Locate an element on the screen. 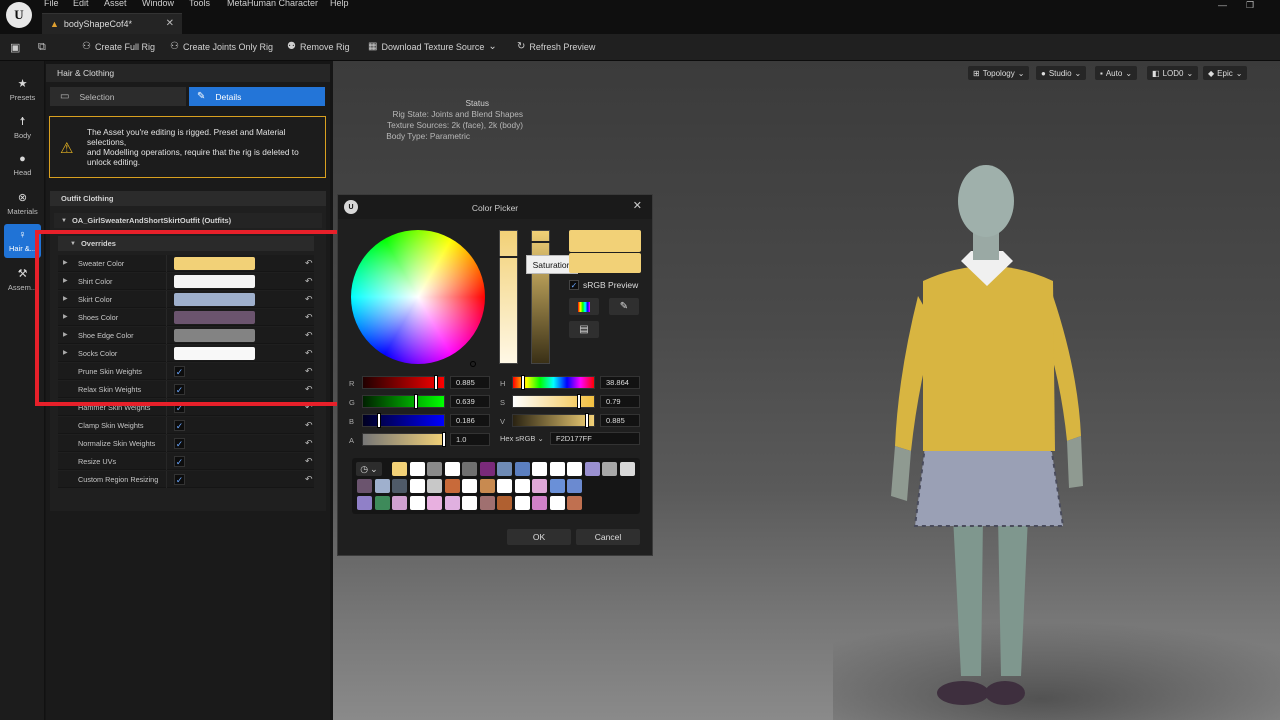  color-picker-titlebar: U Color Picker ✕ is located at coordinates (495, 207).